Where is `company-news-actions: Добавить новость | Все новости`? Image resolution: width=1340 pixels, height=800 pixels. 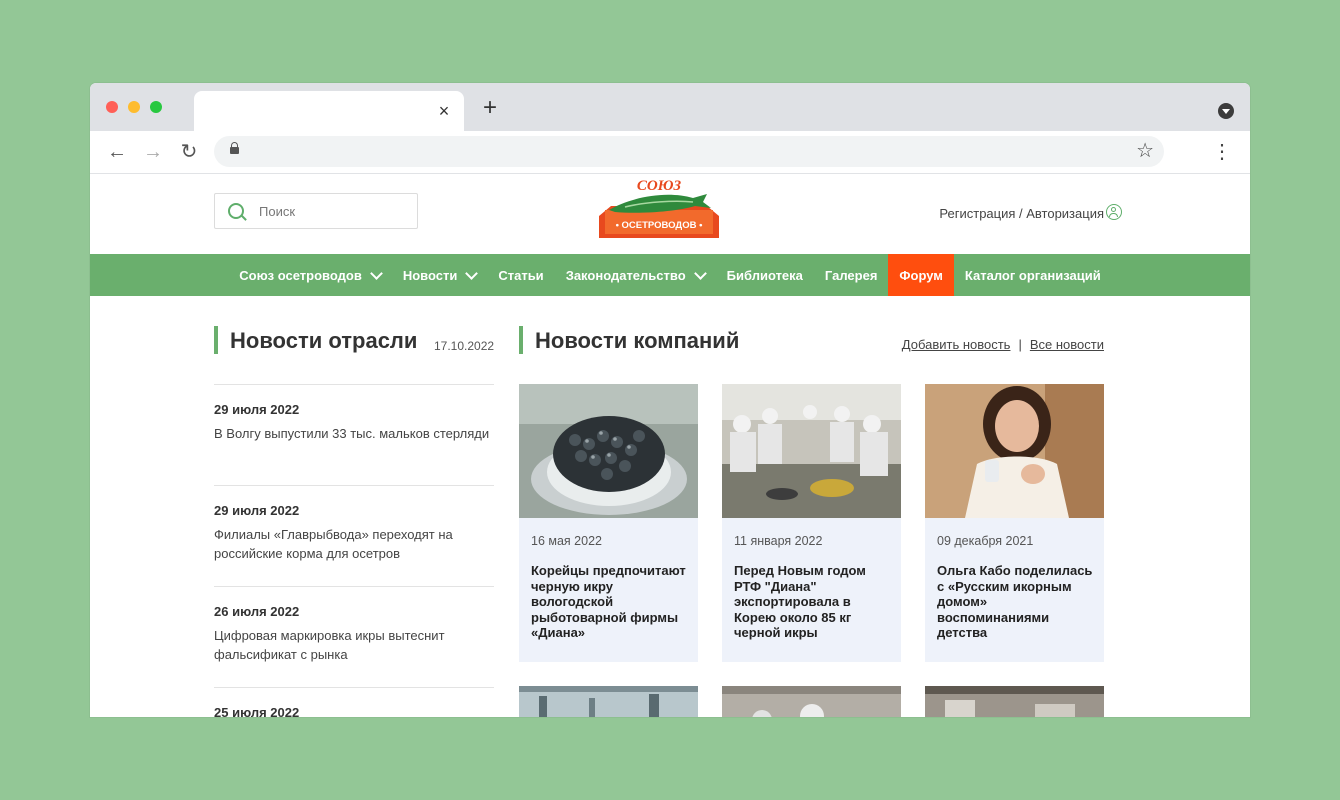
company-news-actions: Добавить новость | Все новости is located at coordinates (1003, 344).